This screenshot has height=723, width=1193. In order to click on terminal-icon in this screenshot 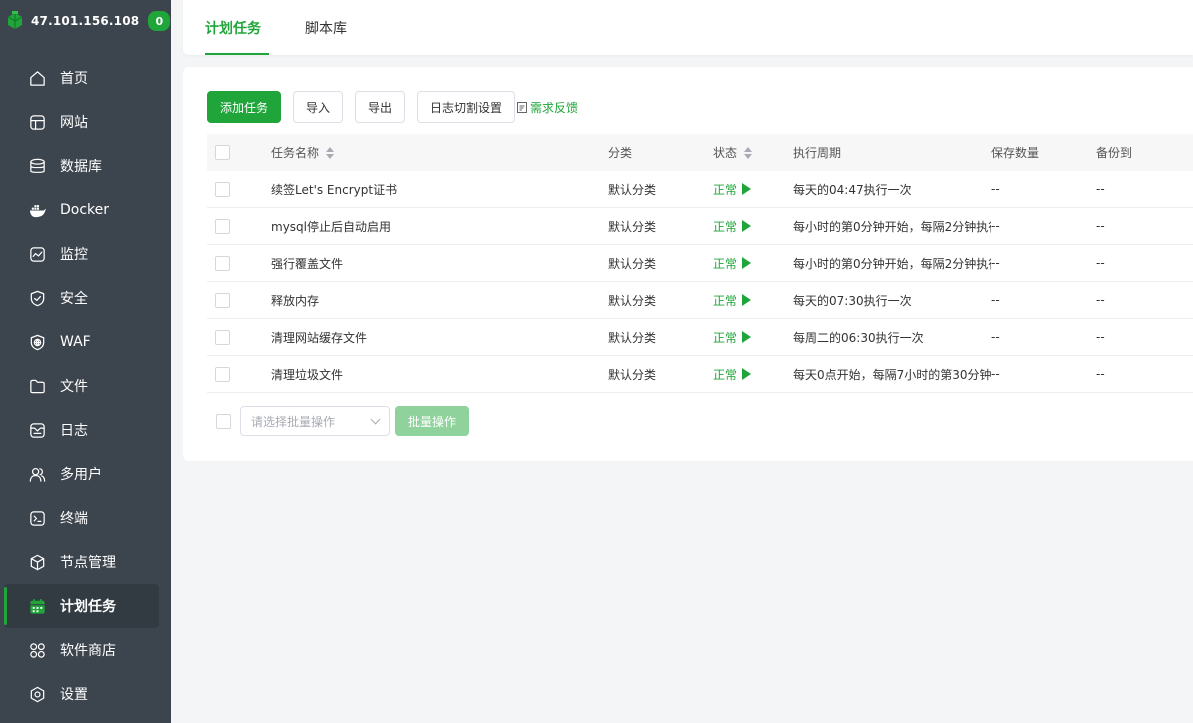, I will do `click(37, 518)`.